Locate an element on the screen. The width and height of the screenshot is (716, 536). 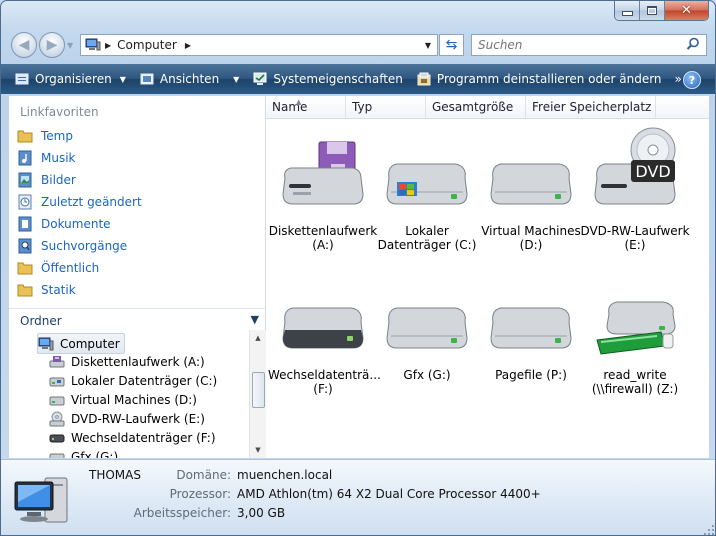
dvd-drive-icon: DVD is located at coordinates (635, 166).